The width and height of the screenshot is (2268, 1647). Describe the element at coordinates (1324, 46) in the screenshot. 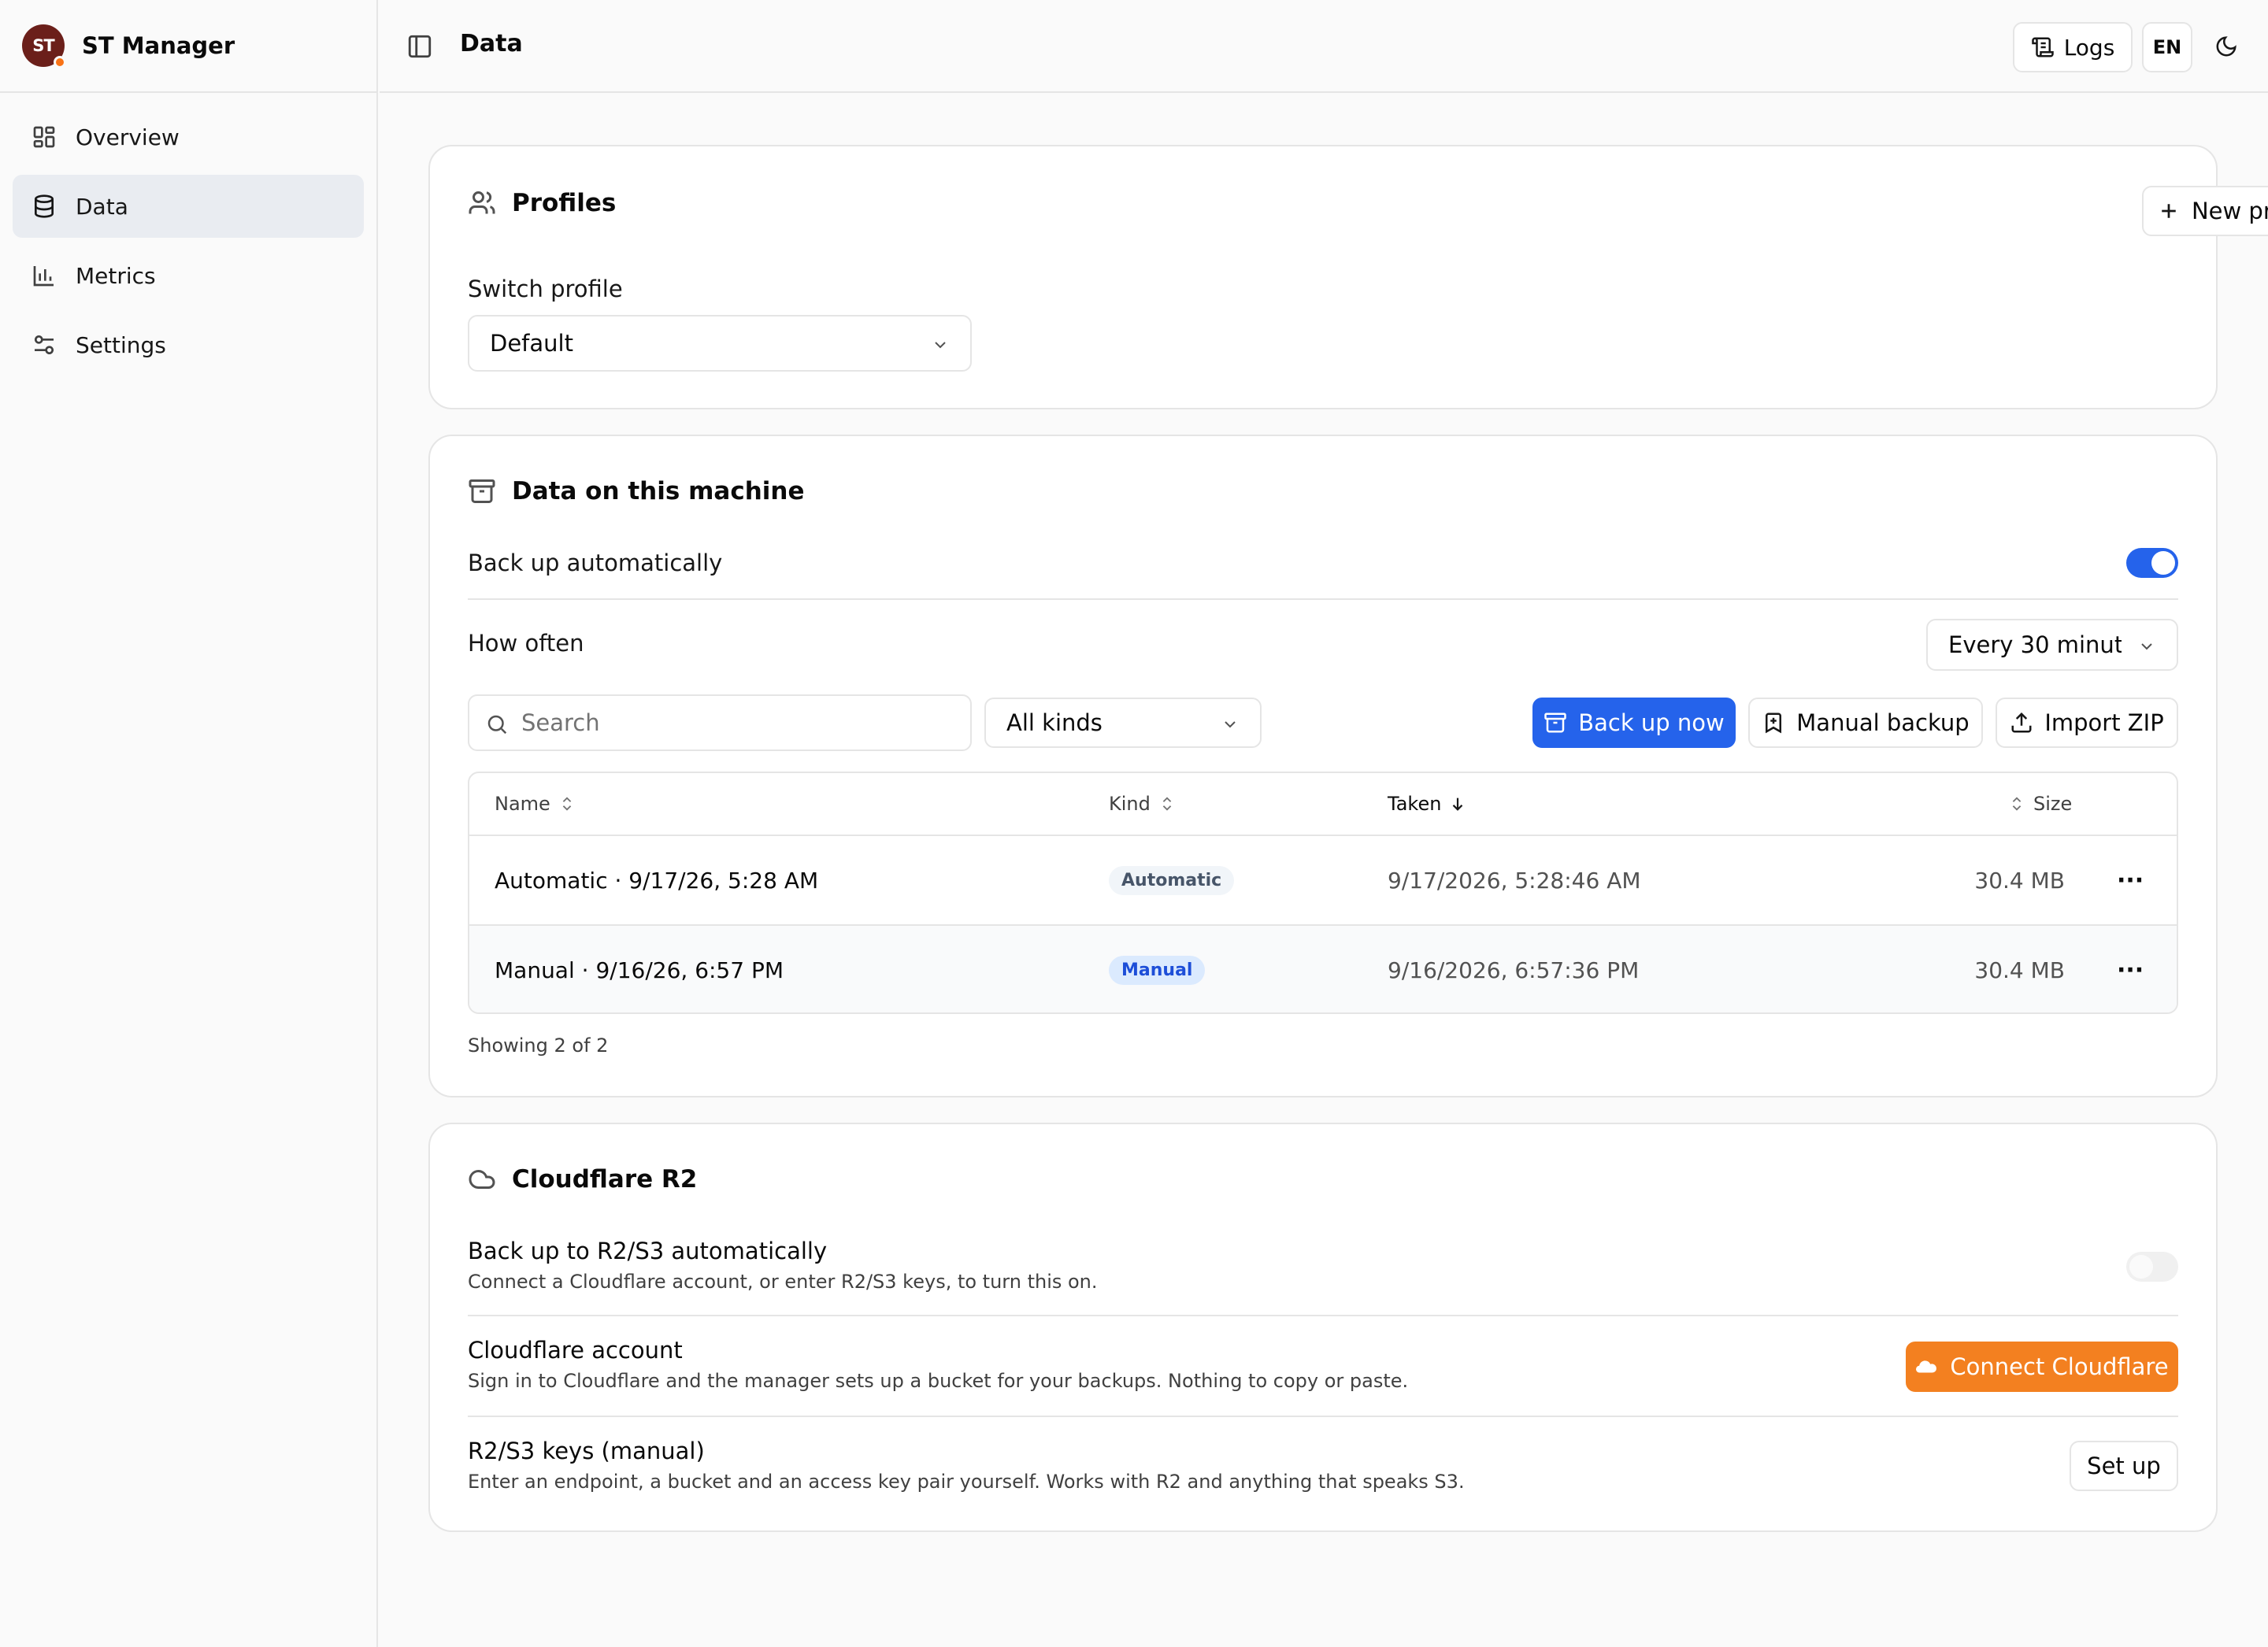

I see `top-bar: Data Logs EN` at that location.